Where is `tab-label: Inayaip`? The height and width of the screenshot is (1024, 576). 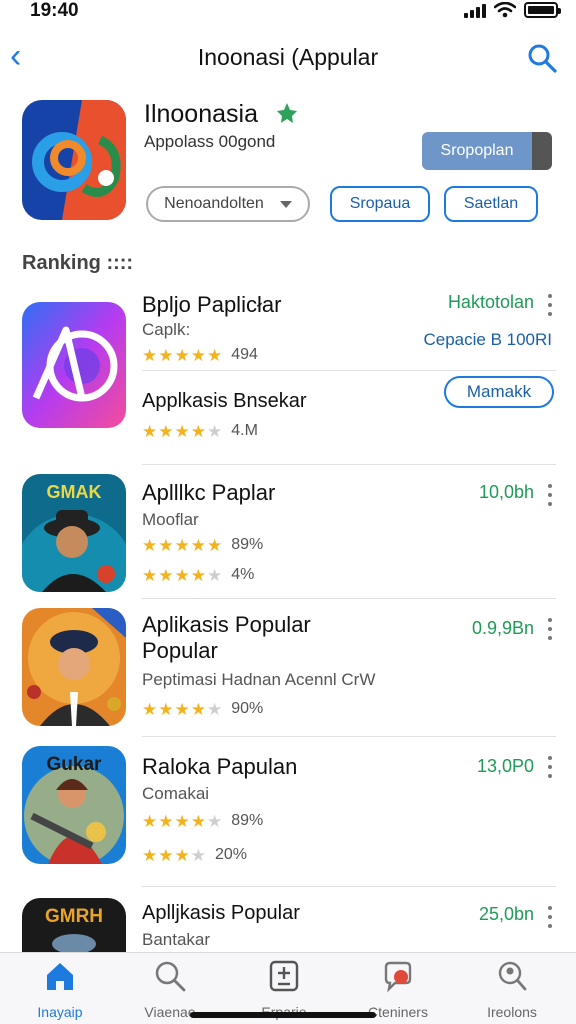 tab-label: Inayaip is located at coordinates (60, 1012).